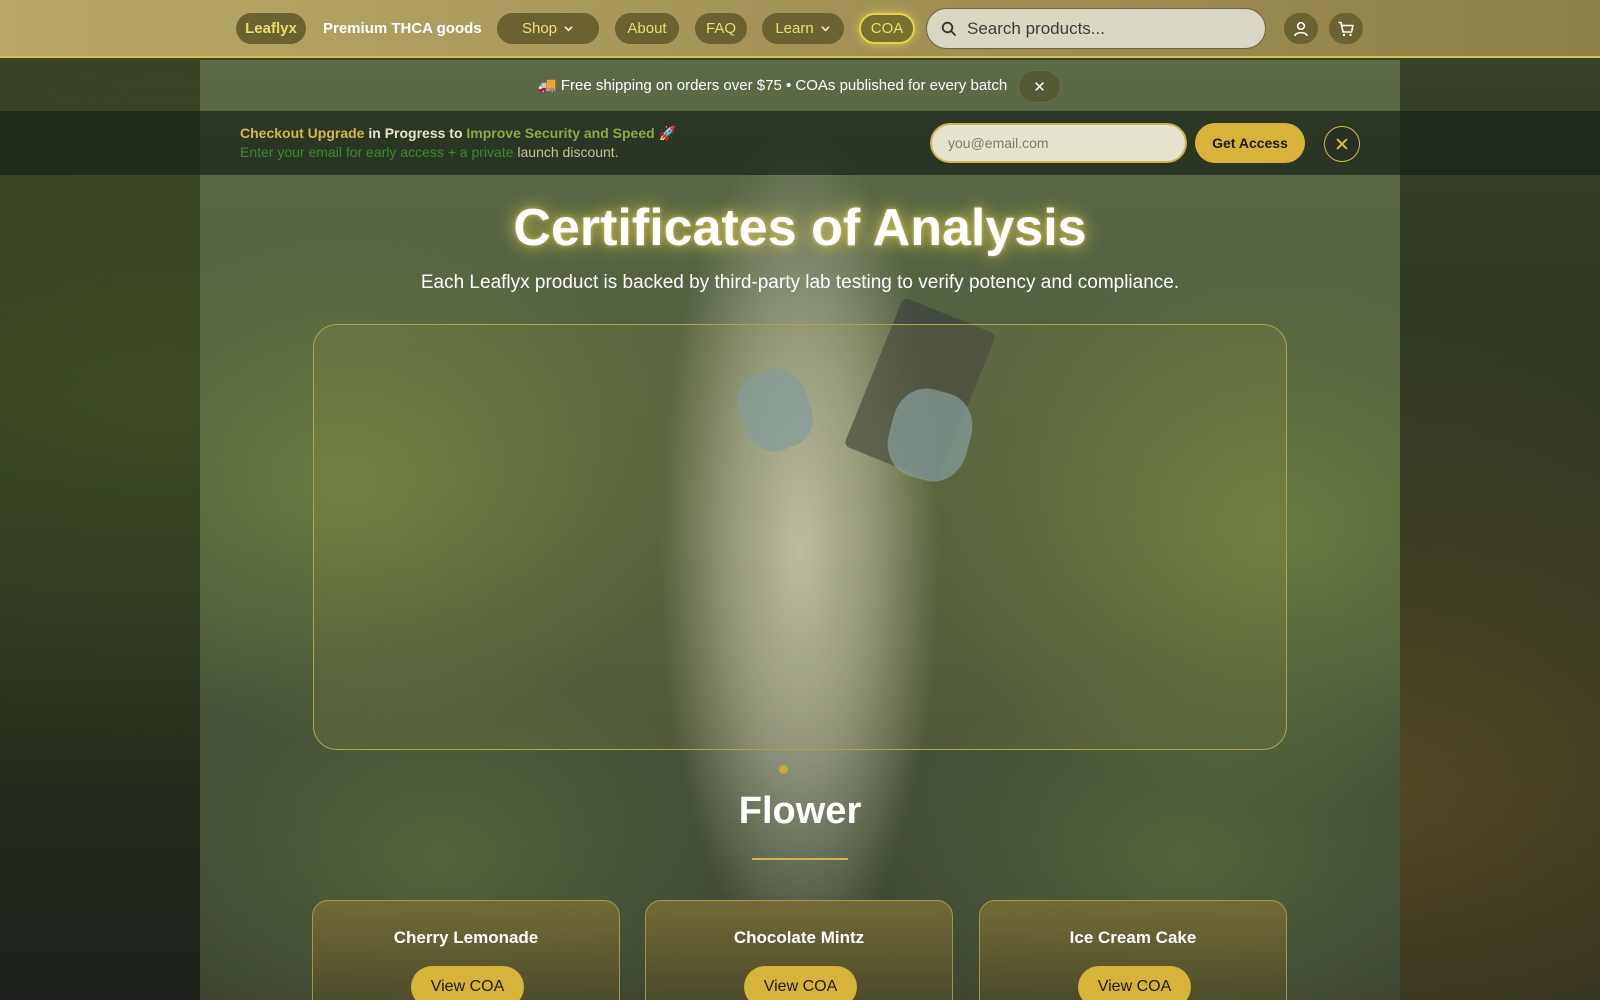 The width and height of the screenshot is (1600, 1000). I want to click on product-card: Cherry Lemonade View COA, so click(466, 950).